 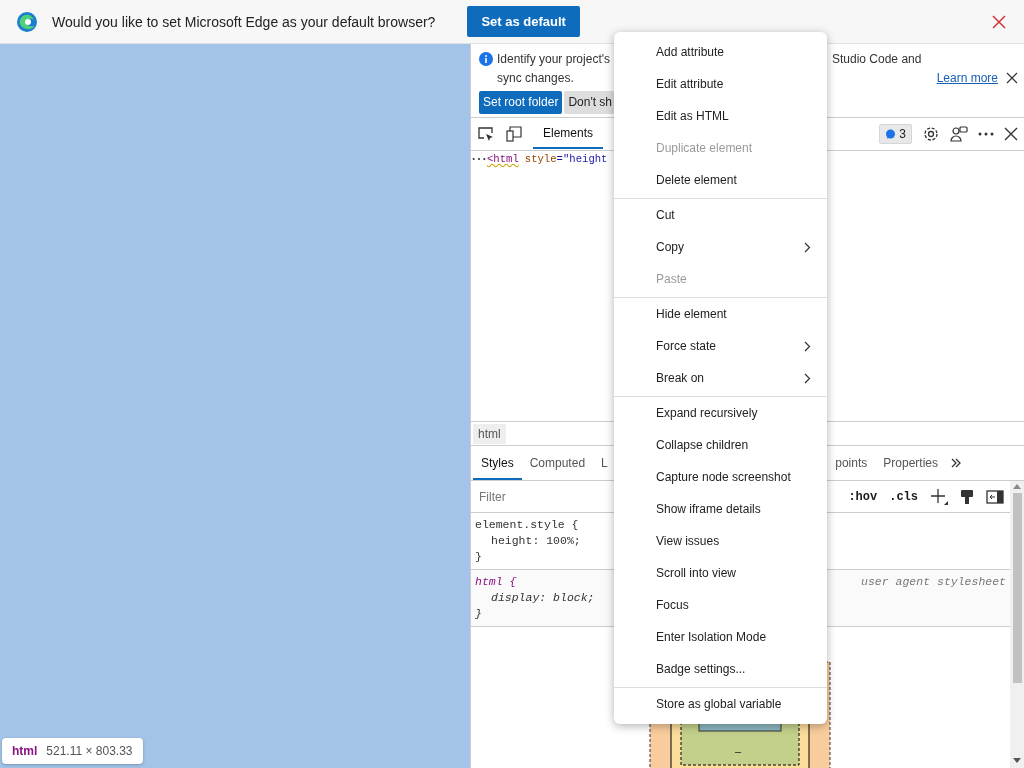 I want to click on chevron-icon, so click(x=956, y=463).